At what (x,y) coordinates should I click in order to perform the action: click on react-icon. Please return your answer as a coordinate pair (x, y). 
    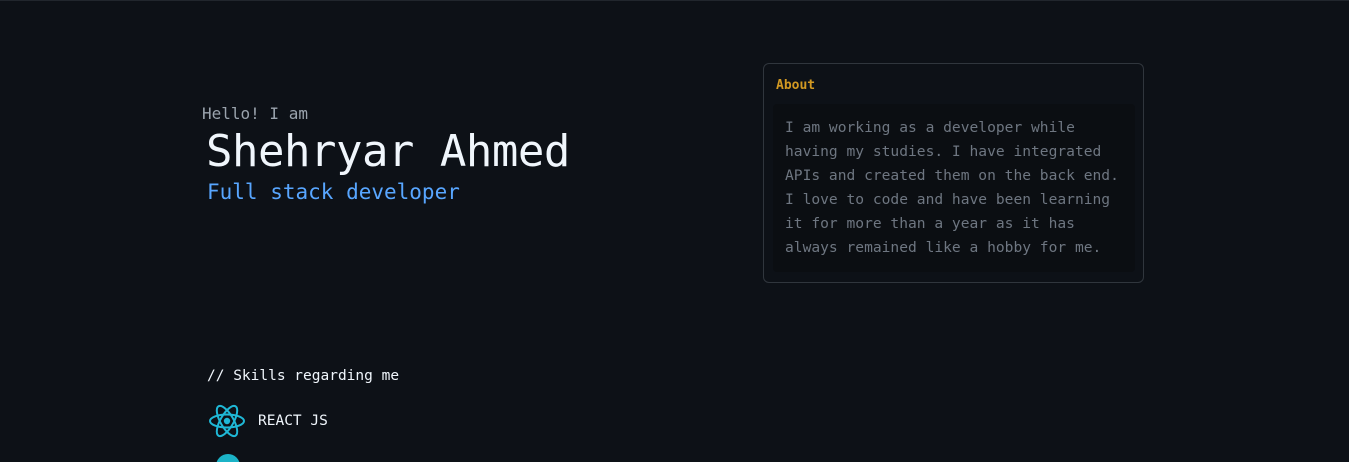
    Looking at the image, I should click on (227, 421).